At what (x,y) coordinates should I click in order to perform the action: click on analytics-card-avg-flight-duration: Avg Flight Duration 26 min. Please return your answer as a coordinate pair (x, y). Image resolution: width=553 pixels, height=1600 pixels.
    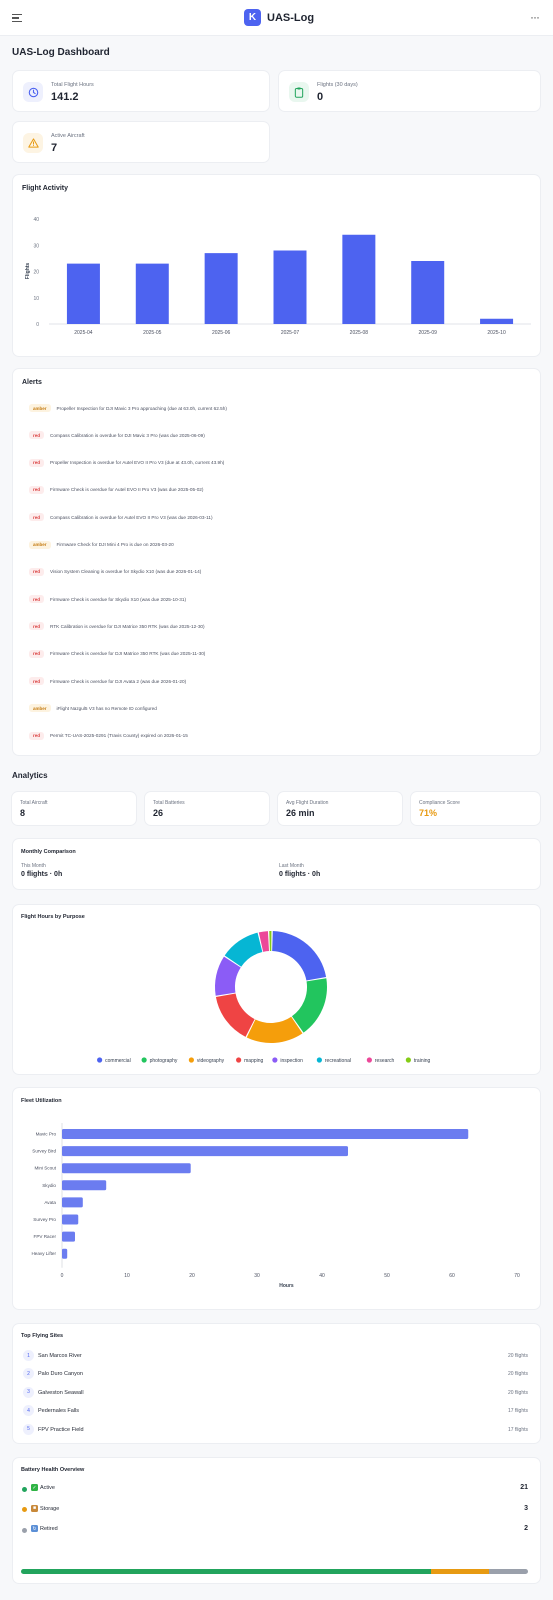
    Looking at the image, I should click on (340, 808).